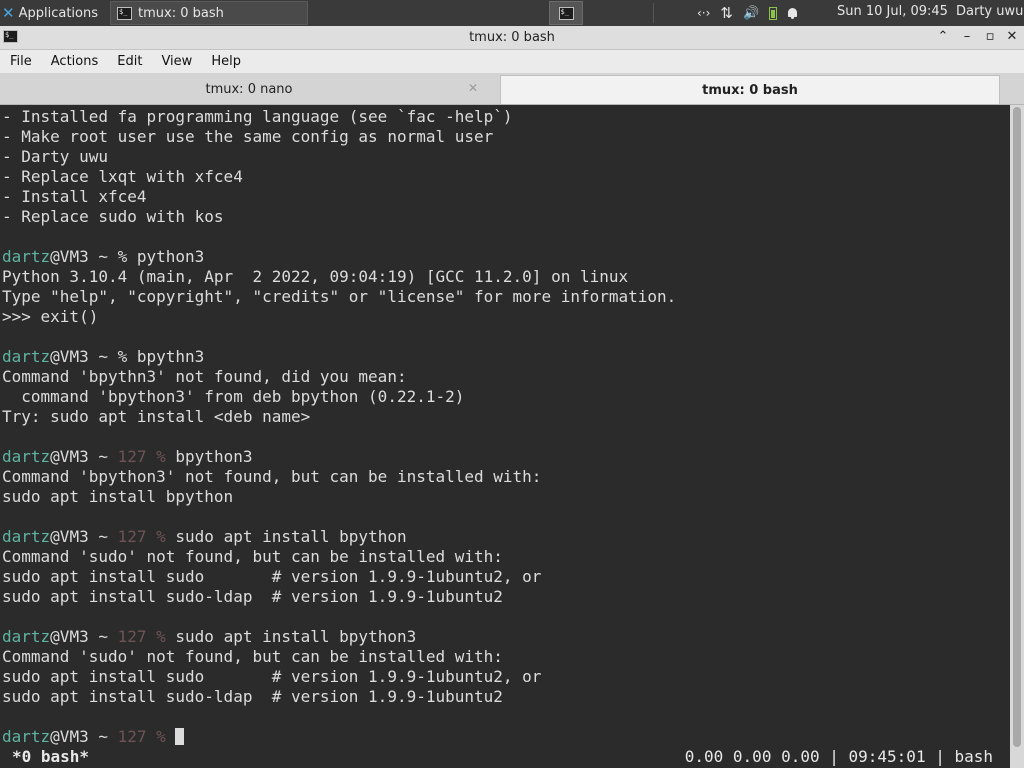 The width and height of the screenshot is (1024, 768). I want to click on prompt-command: bpython3, so click(214, 456).